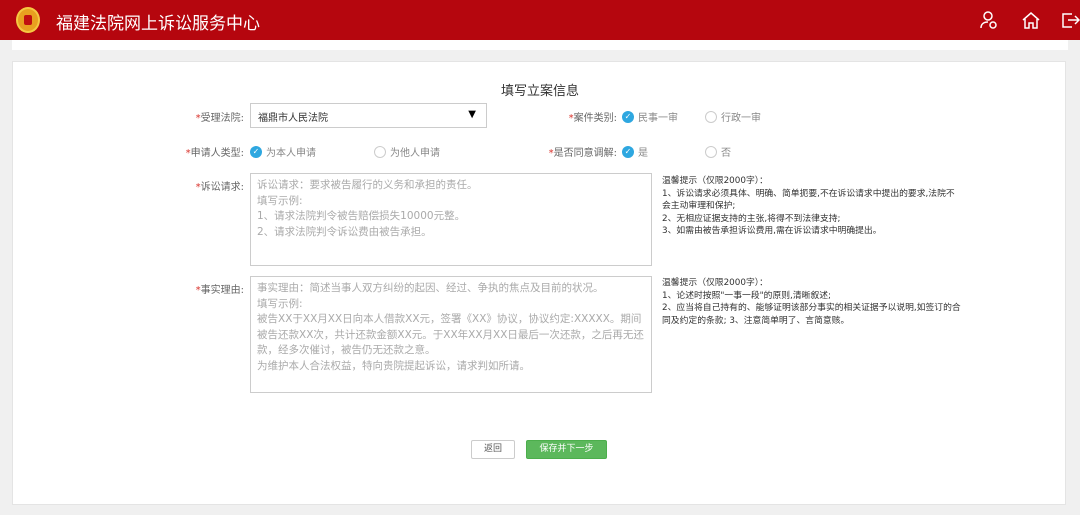  What do you see at coordinates (158, 24) in the screenshot?
I see `site-title: 福建法院网上诉讼服务中心` at bounding box center [158, 24].